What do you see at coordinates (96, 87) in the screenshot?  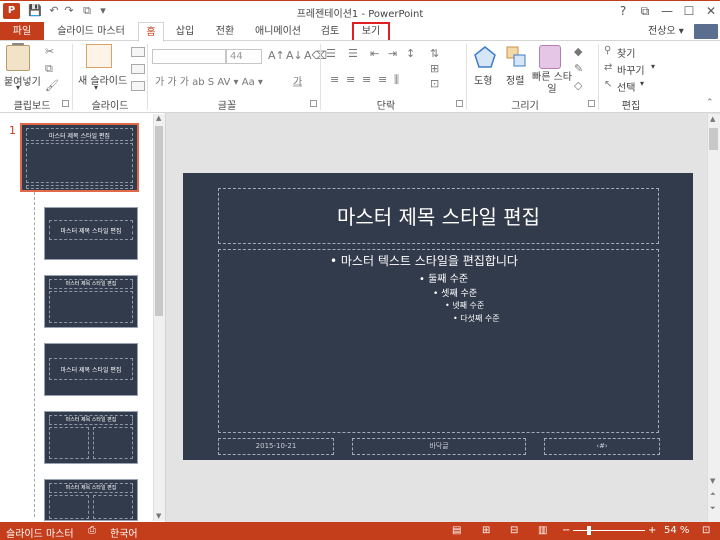 I see `new-slide-dropdown-icon: ▾` at bounding box center [96, 87].